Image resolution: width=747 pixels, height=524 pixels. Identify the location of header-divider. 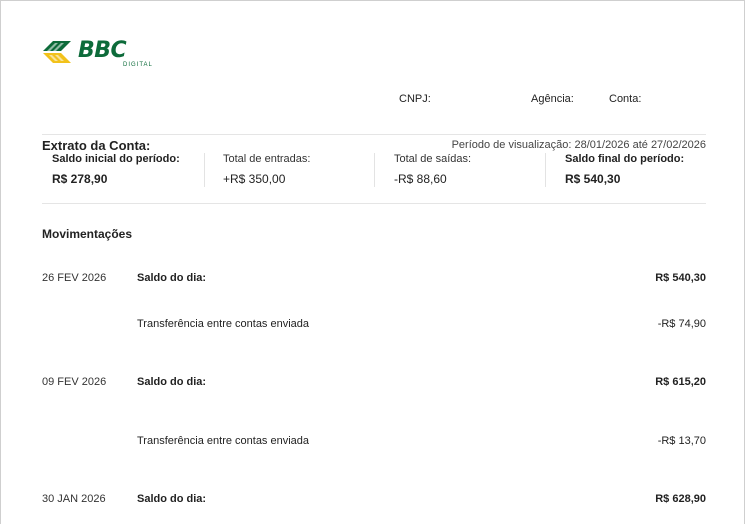
(374, 134).